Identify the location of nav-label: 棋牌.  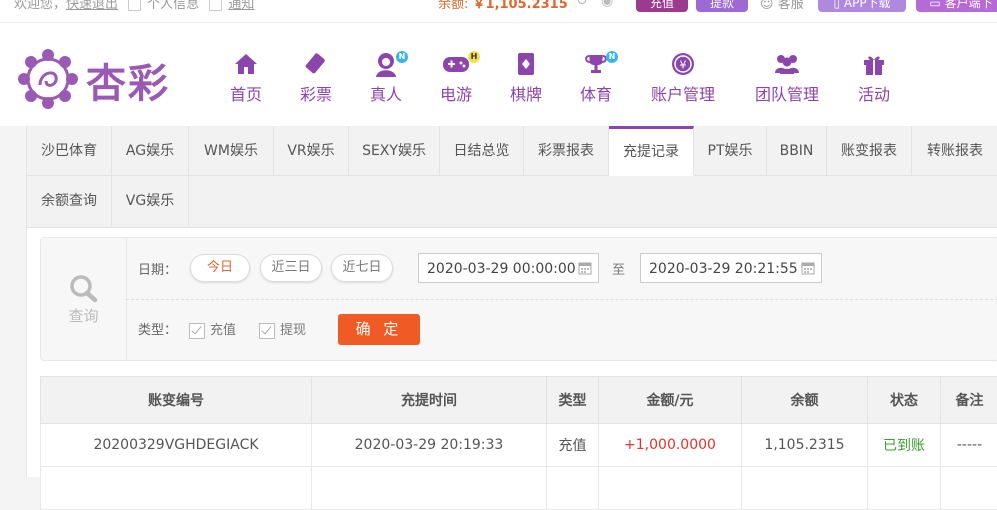
(526, 93).